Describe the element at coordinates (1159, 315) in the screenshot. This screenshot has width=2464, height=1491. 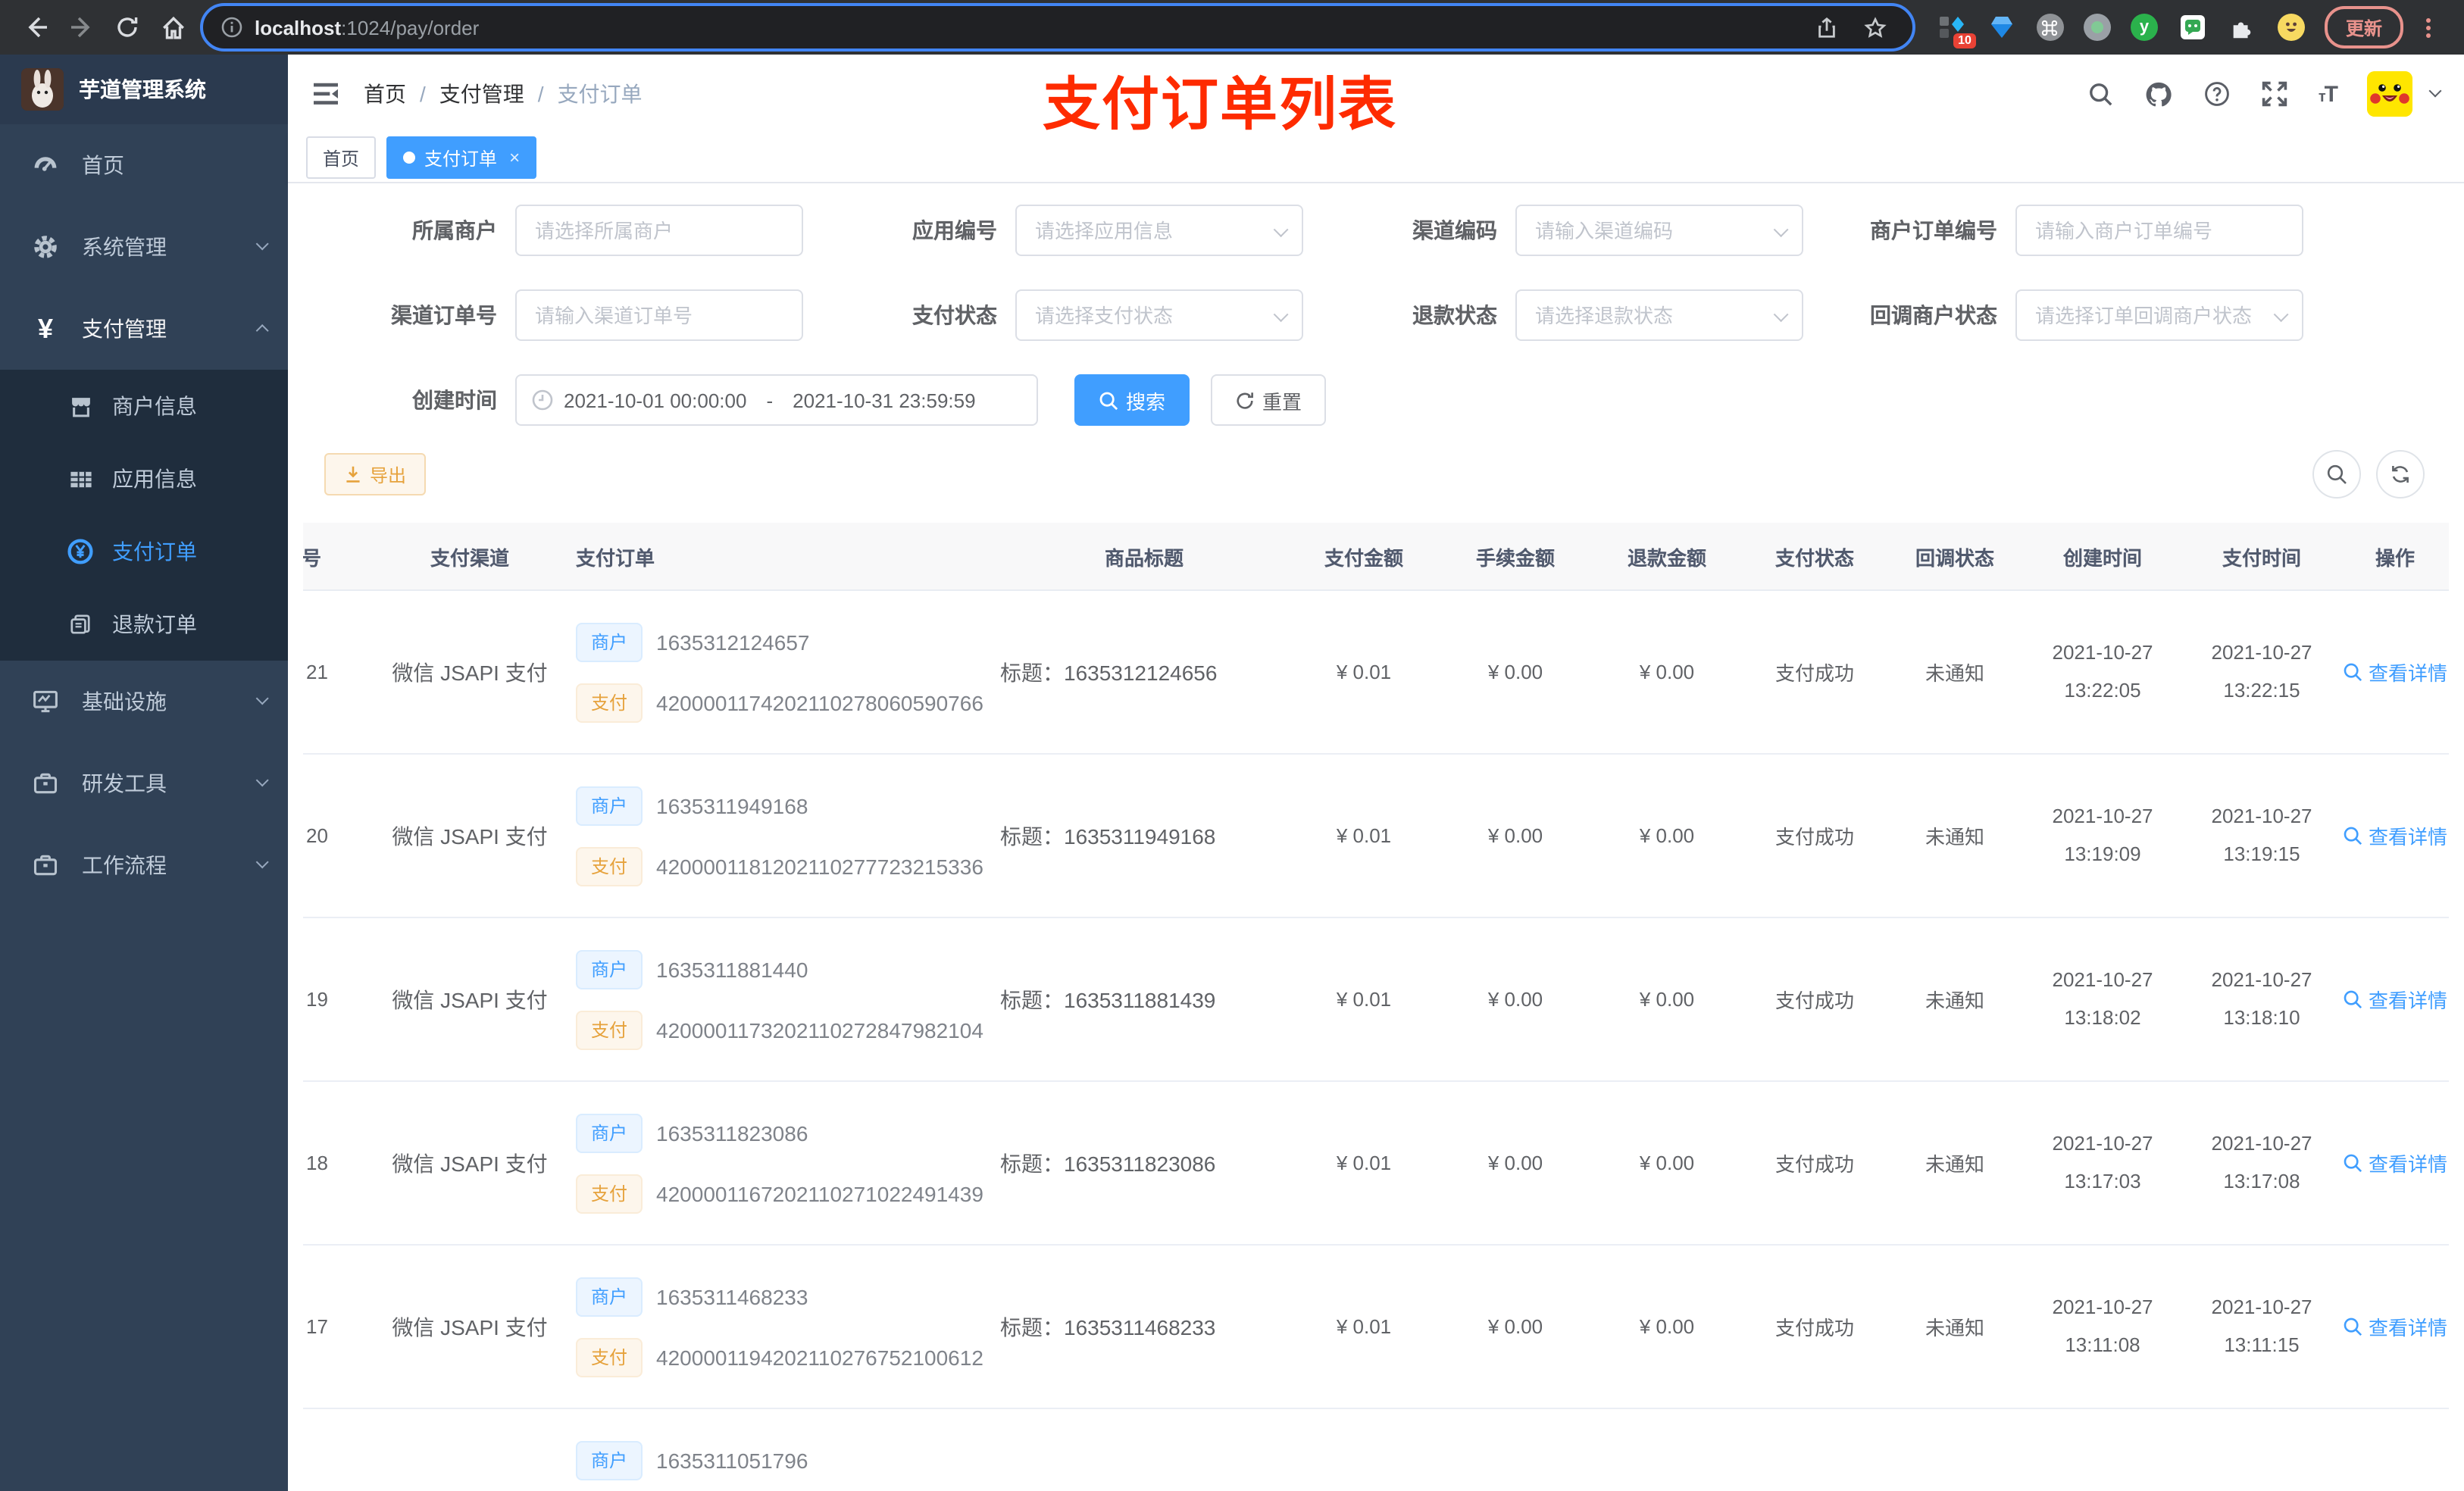
I see `pay-status-select` at that location.